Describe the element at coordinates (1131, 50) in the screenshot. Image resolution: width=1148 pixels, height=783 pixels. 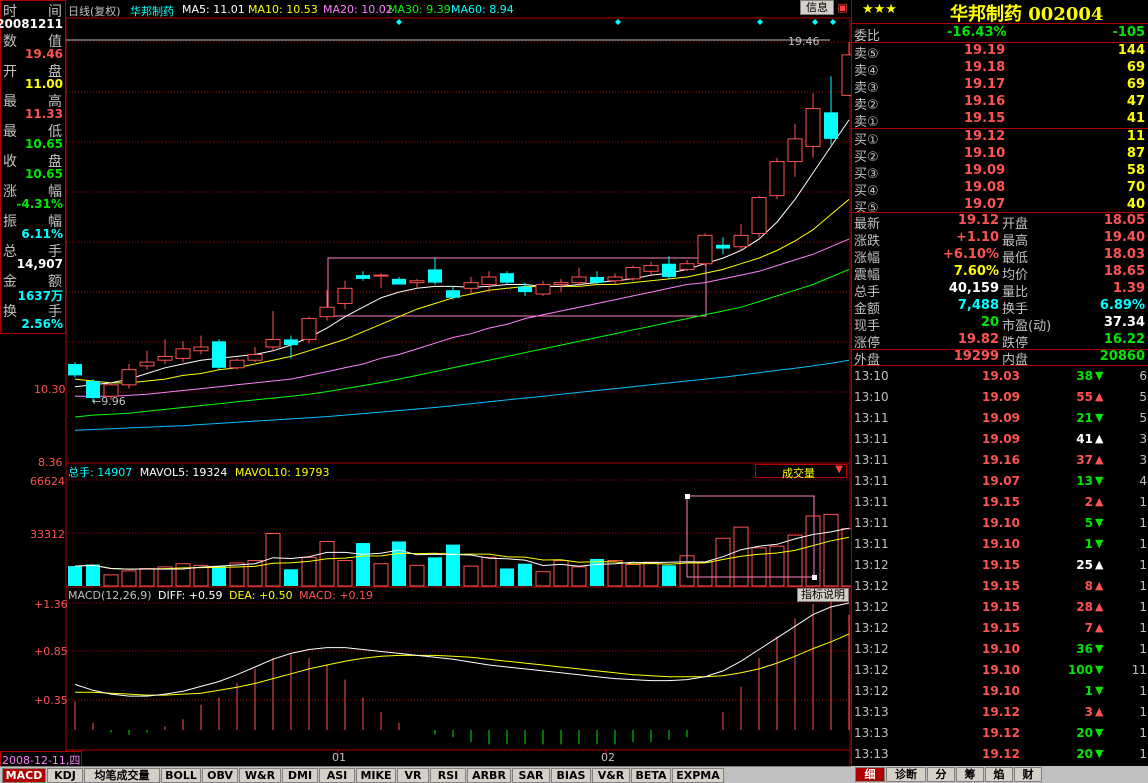
I see `ask-volume: 144` at that location.